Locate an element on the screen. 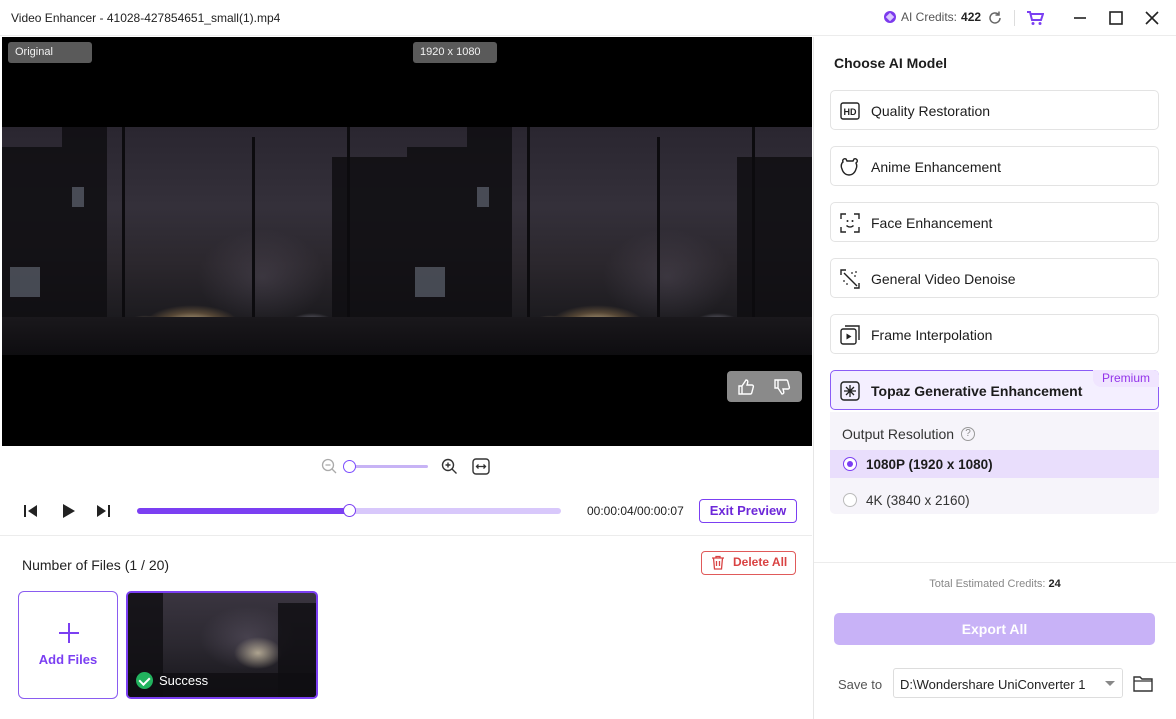 This screenshot has height=719, width=1176. exit-preview-button: Exit Preview is located at coordinates (748, 511).